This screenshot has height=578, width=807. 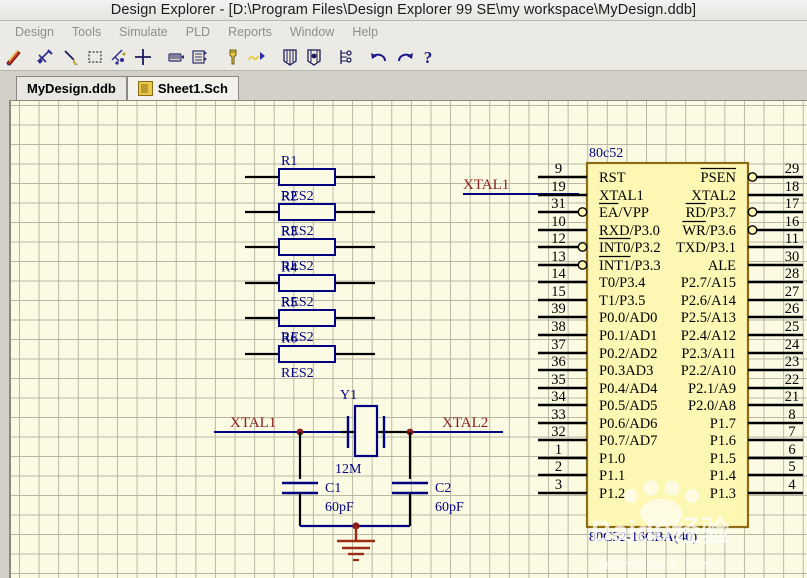 What do you see at coordinates (95, 57) in the screenshot?
I see `selection-rectangle-icon` at bounding box center [95, 57].